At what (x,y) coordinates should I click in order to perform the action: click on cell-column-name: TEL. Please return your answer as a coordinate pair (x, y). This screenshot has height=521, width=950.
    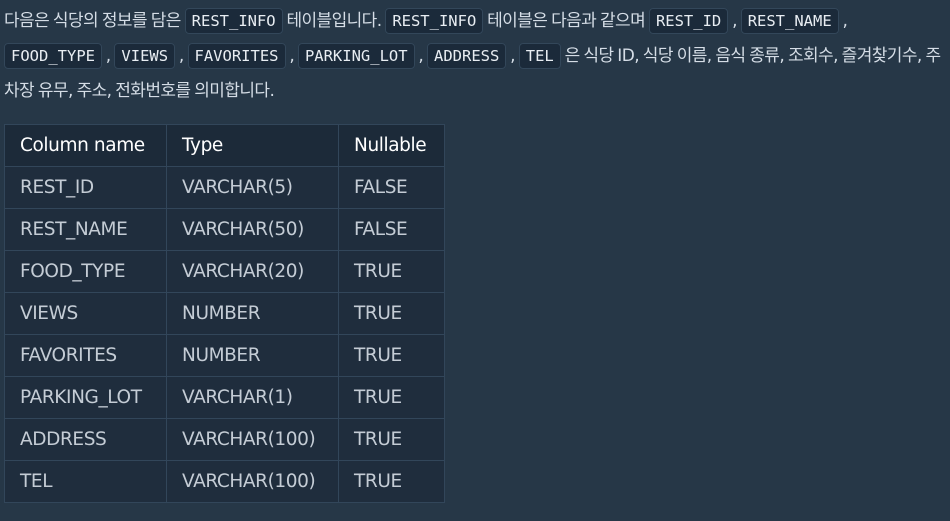
    Looking at the image, I should click on (85, 481).